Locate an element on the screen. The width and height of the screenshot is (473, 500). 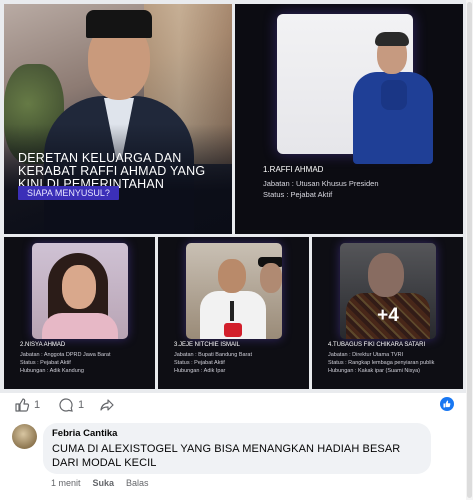
card-position: Jabatan : Bupati Bandung Barat is located at coordinates (213, 355).